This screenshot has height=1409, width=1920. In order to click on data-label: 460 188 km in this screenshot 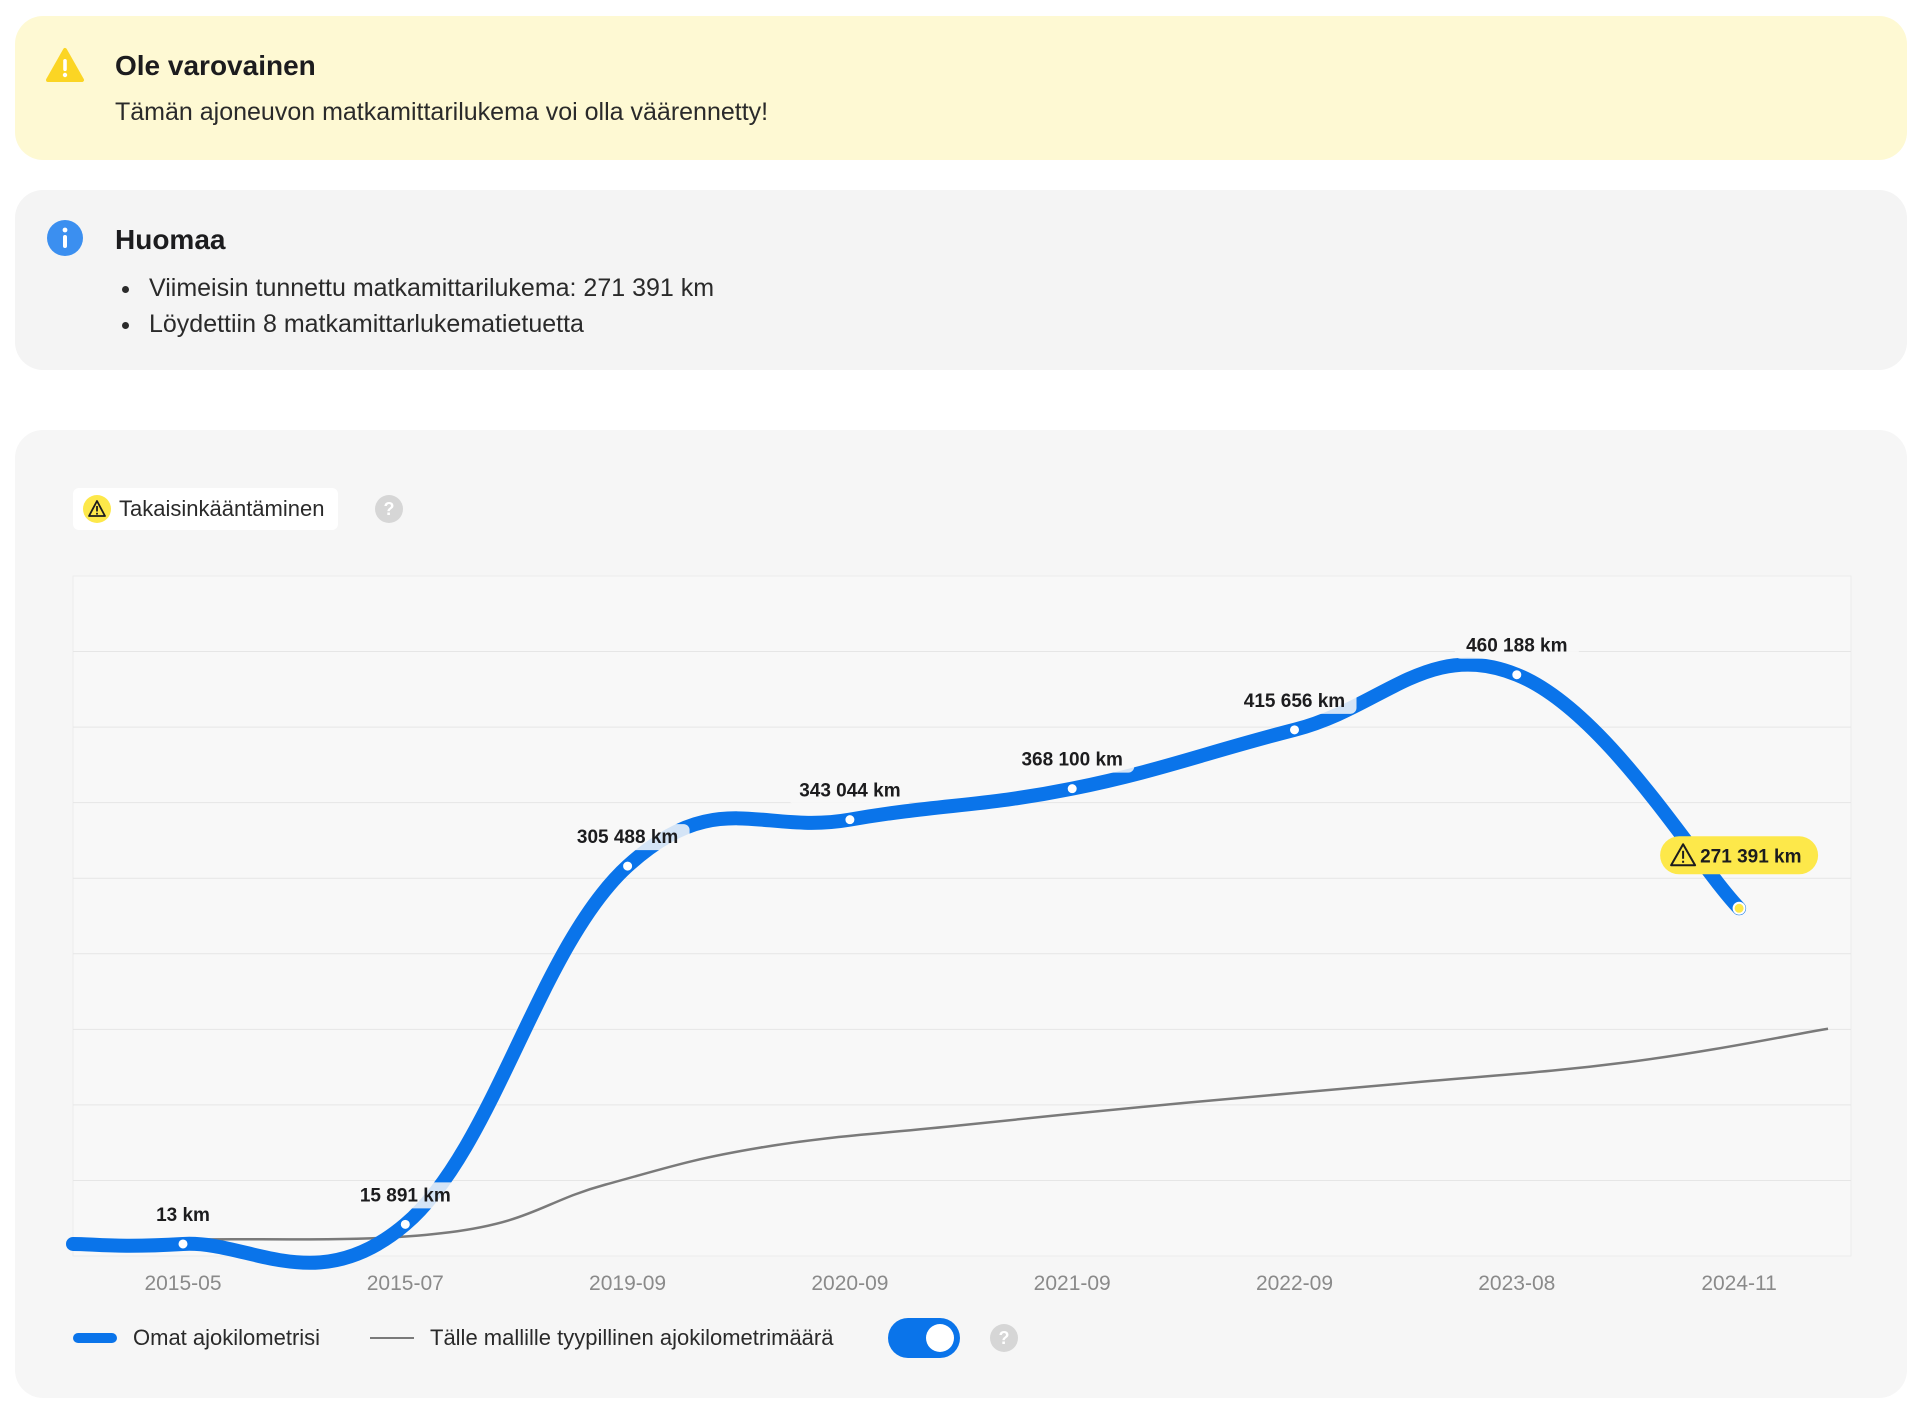, I will do `click(1516, 646)`.